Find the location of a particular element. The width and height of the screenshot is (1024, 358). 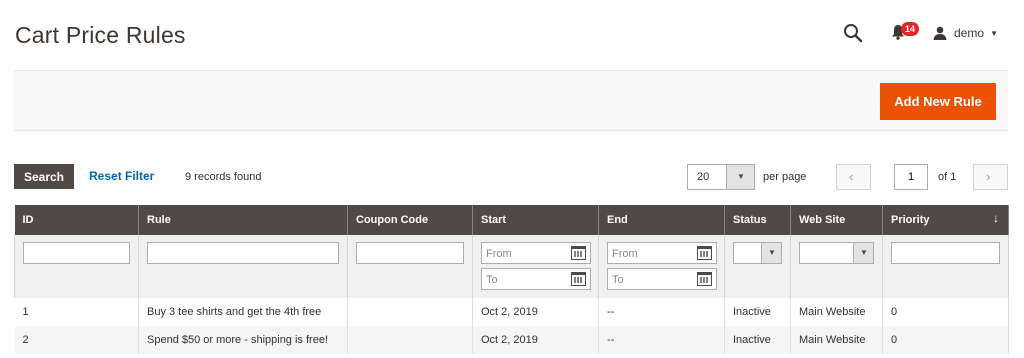

cell-id: 1 is located at coordinates (76, 312).